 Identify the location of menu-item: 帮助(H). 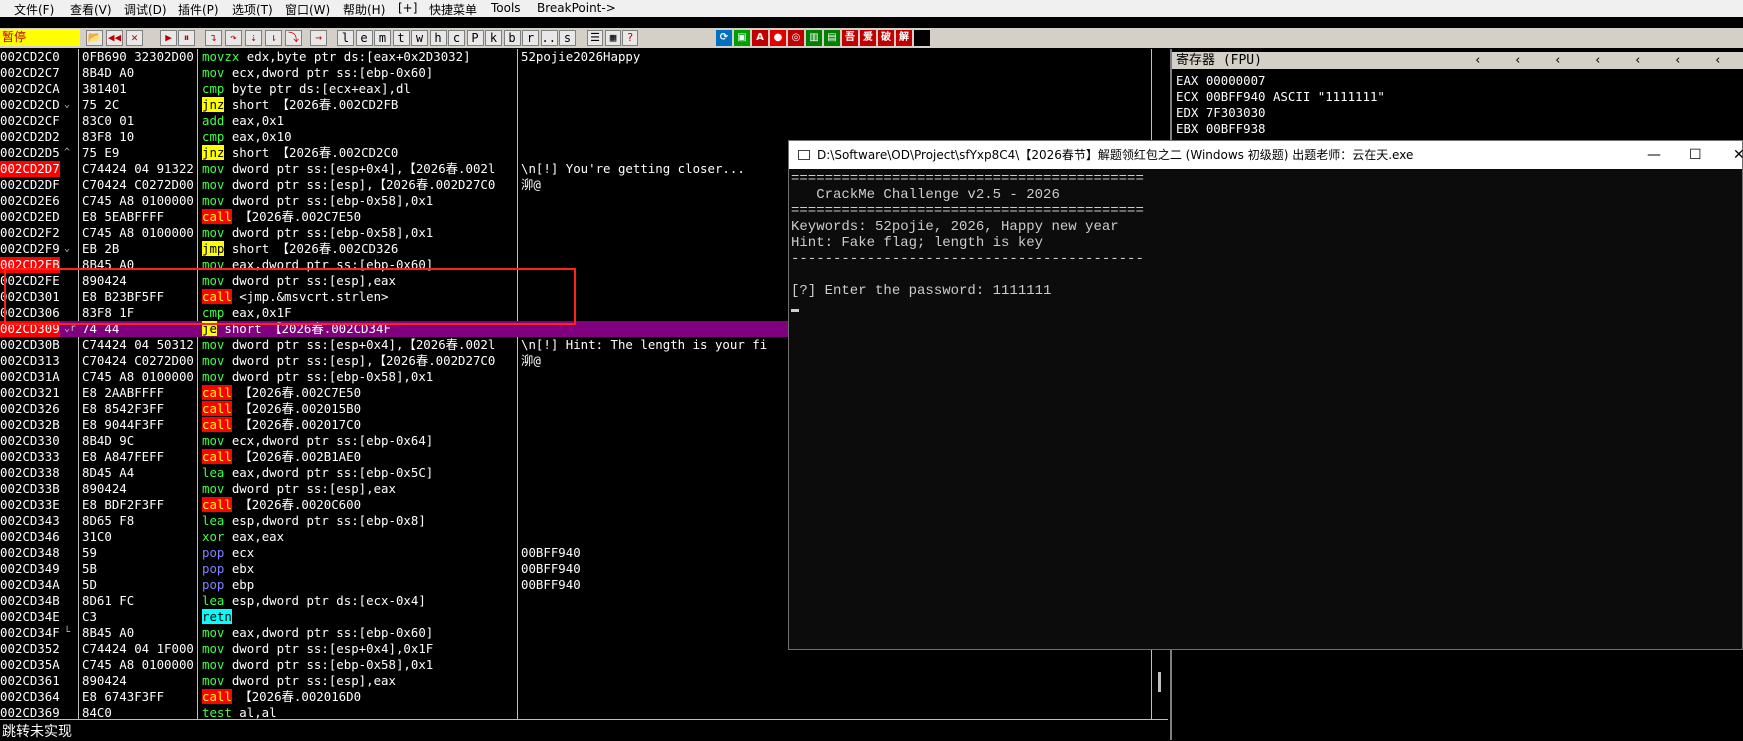
(364, 9).